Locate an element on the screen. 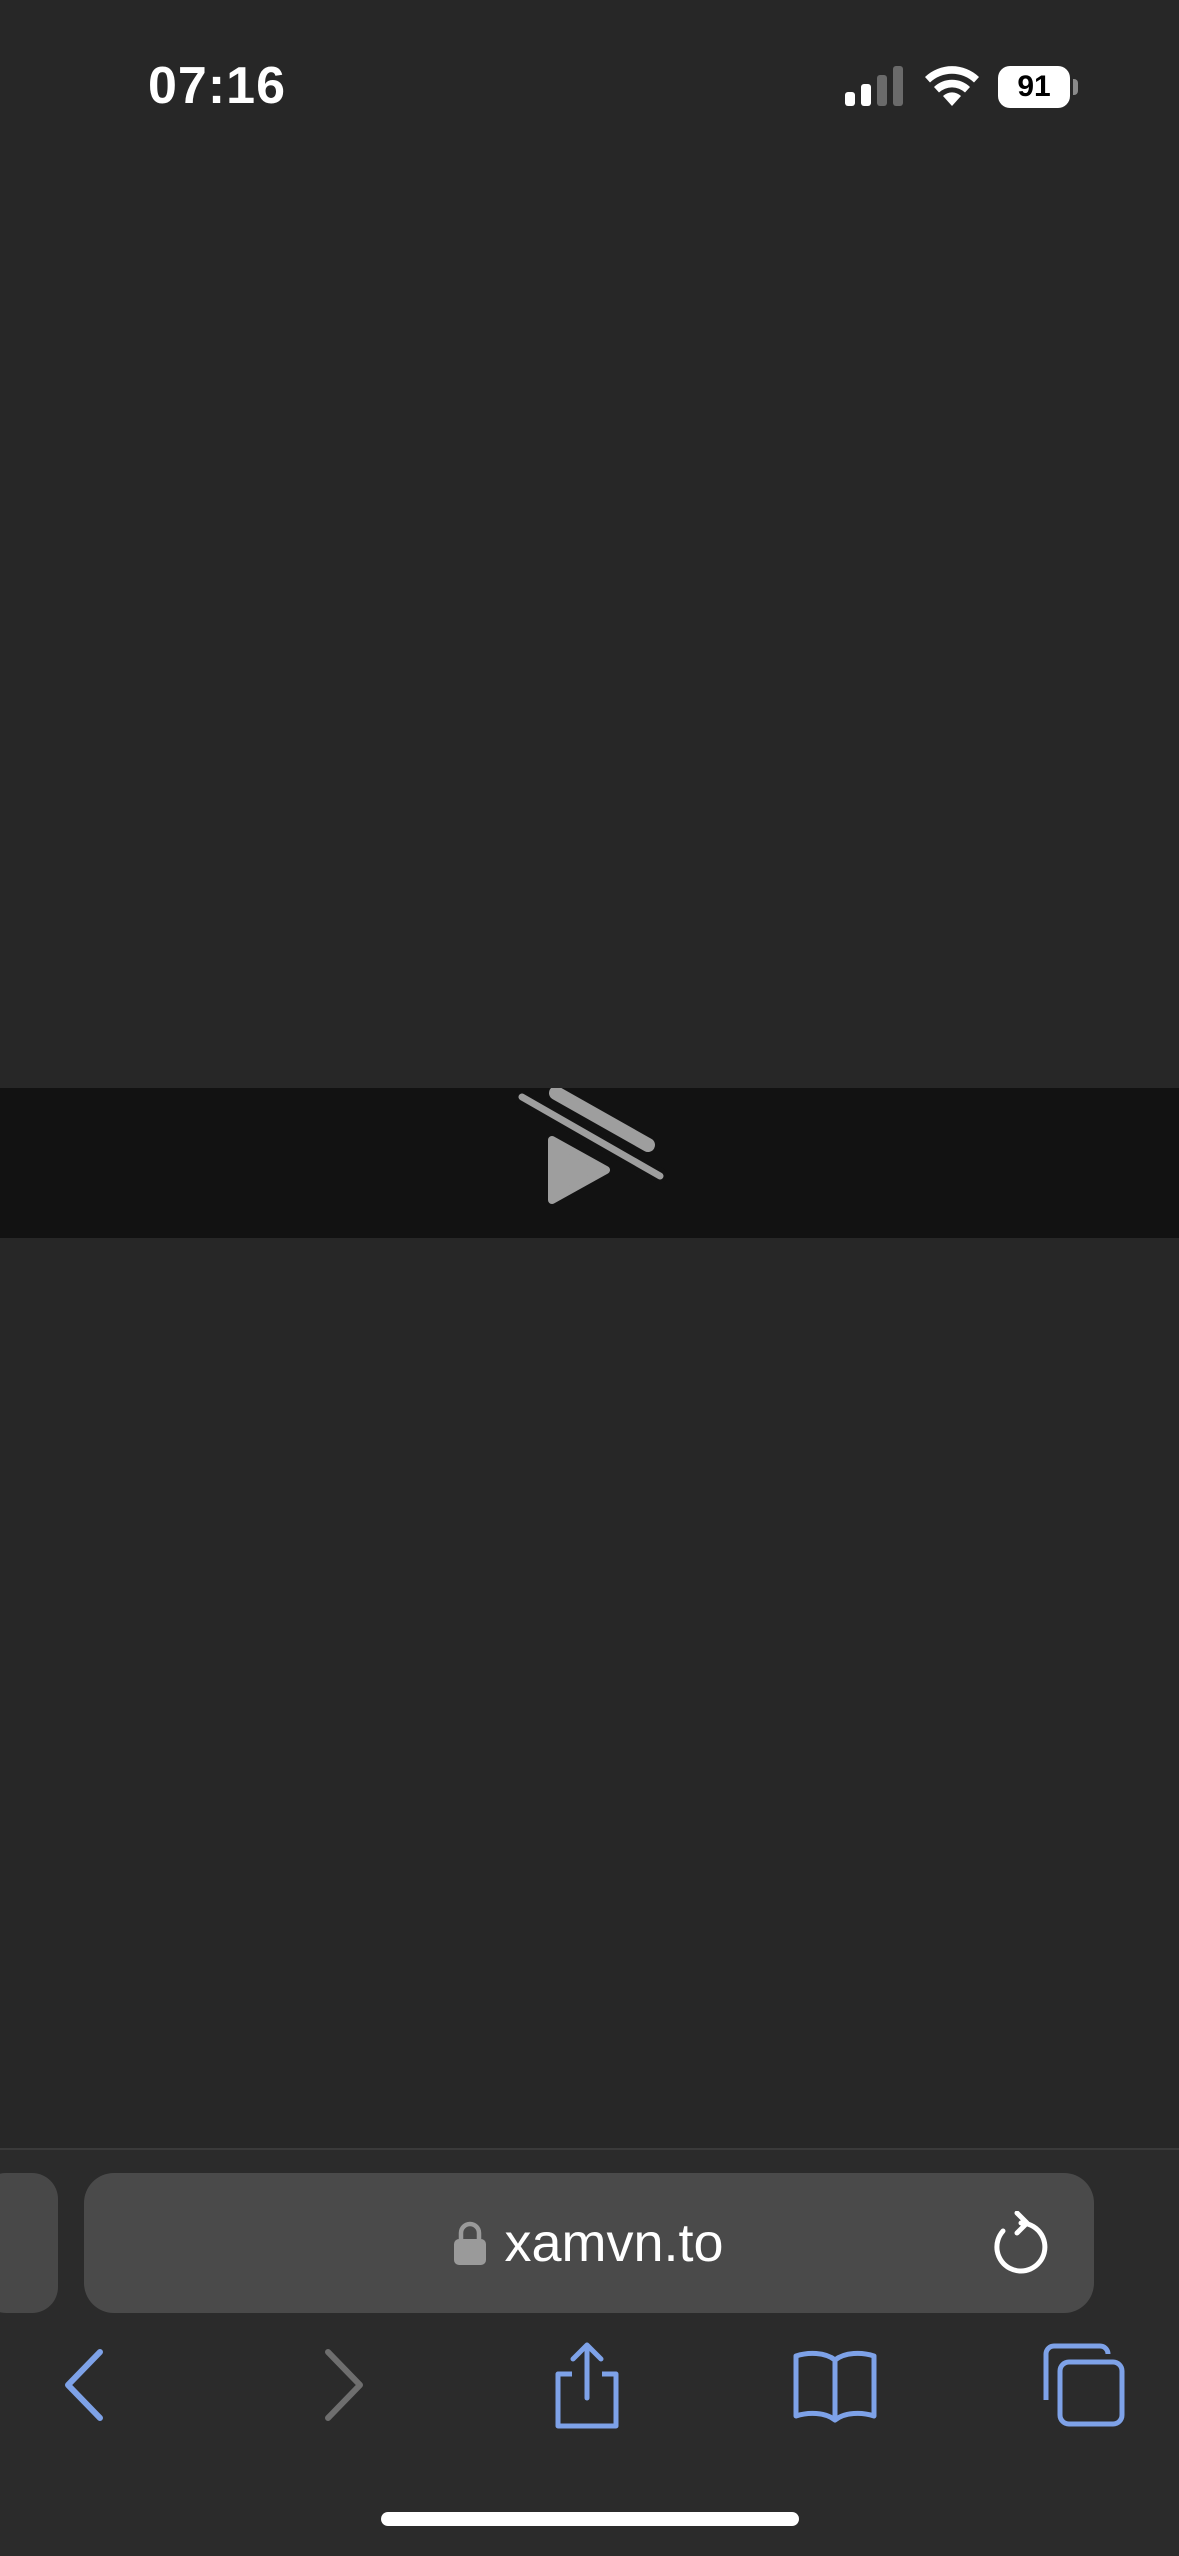 Image resolution: width=1179 pixels, height=2556 pixels. address-bar: xamvn.to is located at coordinates (589, 2243).